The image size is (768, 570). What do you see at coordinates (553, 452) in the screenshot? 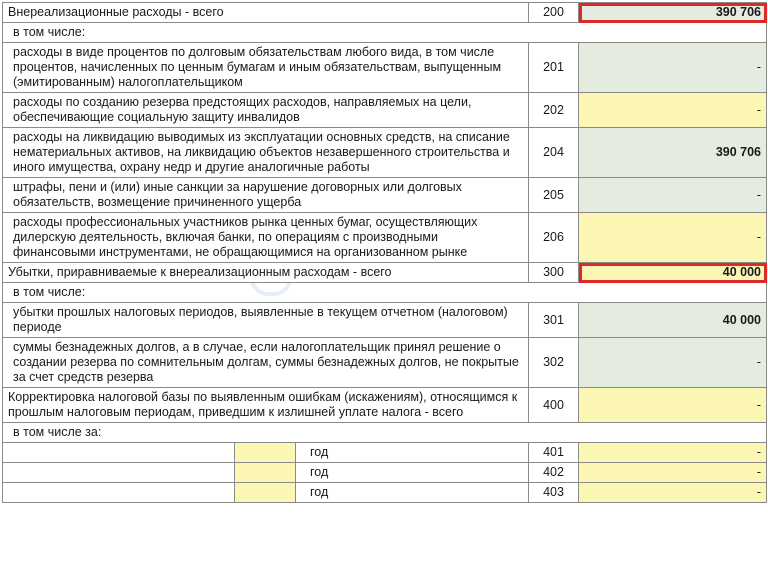
I see `row-code: 401` at bounding box center [553, 452].